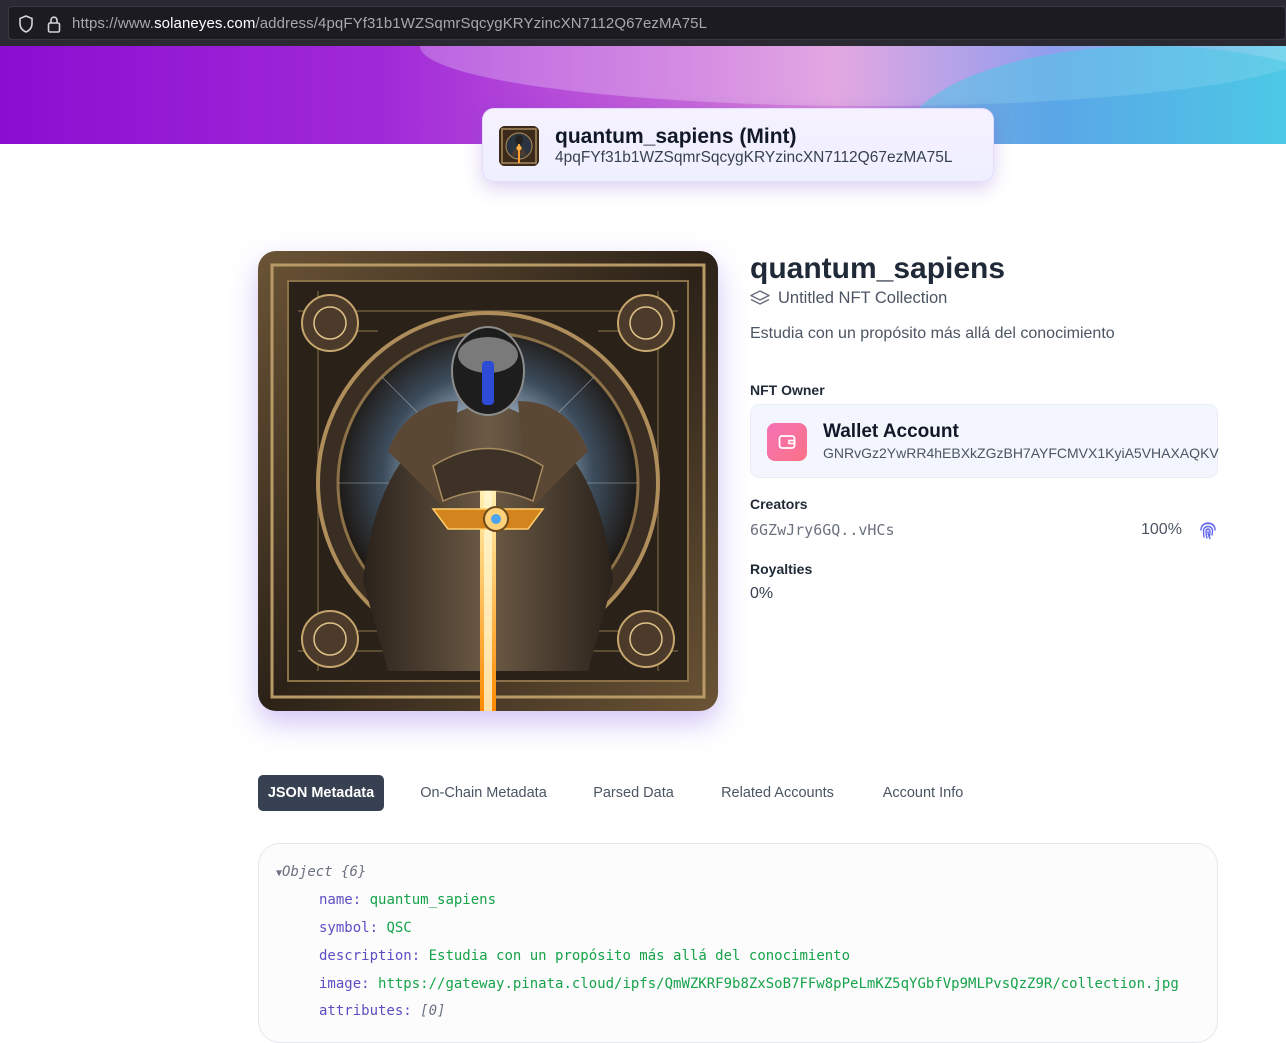 The image size is (1286, 1043). Describe the element at coordinates (324, 872) in the screenshot. I see `json-root-type: Object {6}` at that location.